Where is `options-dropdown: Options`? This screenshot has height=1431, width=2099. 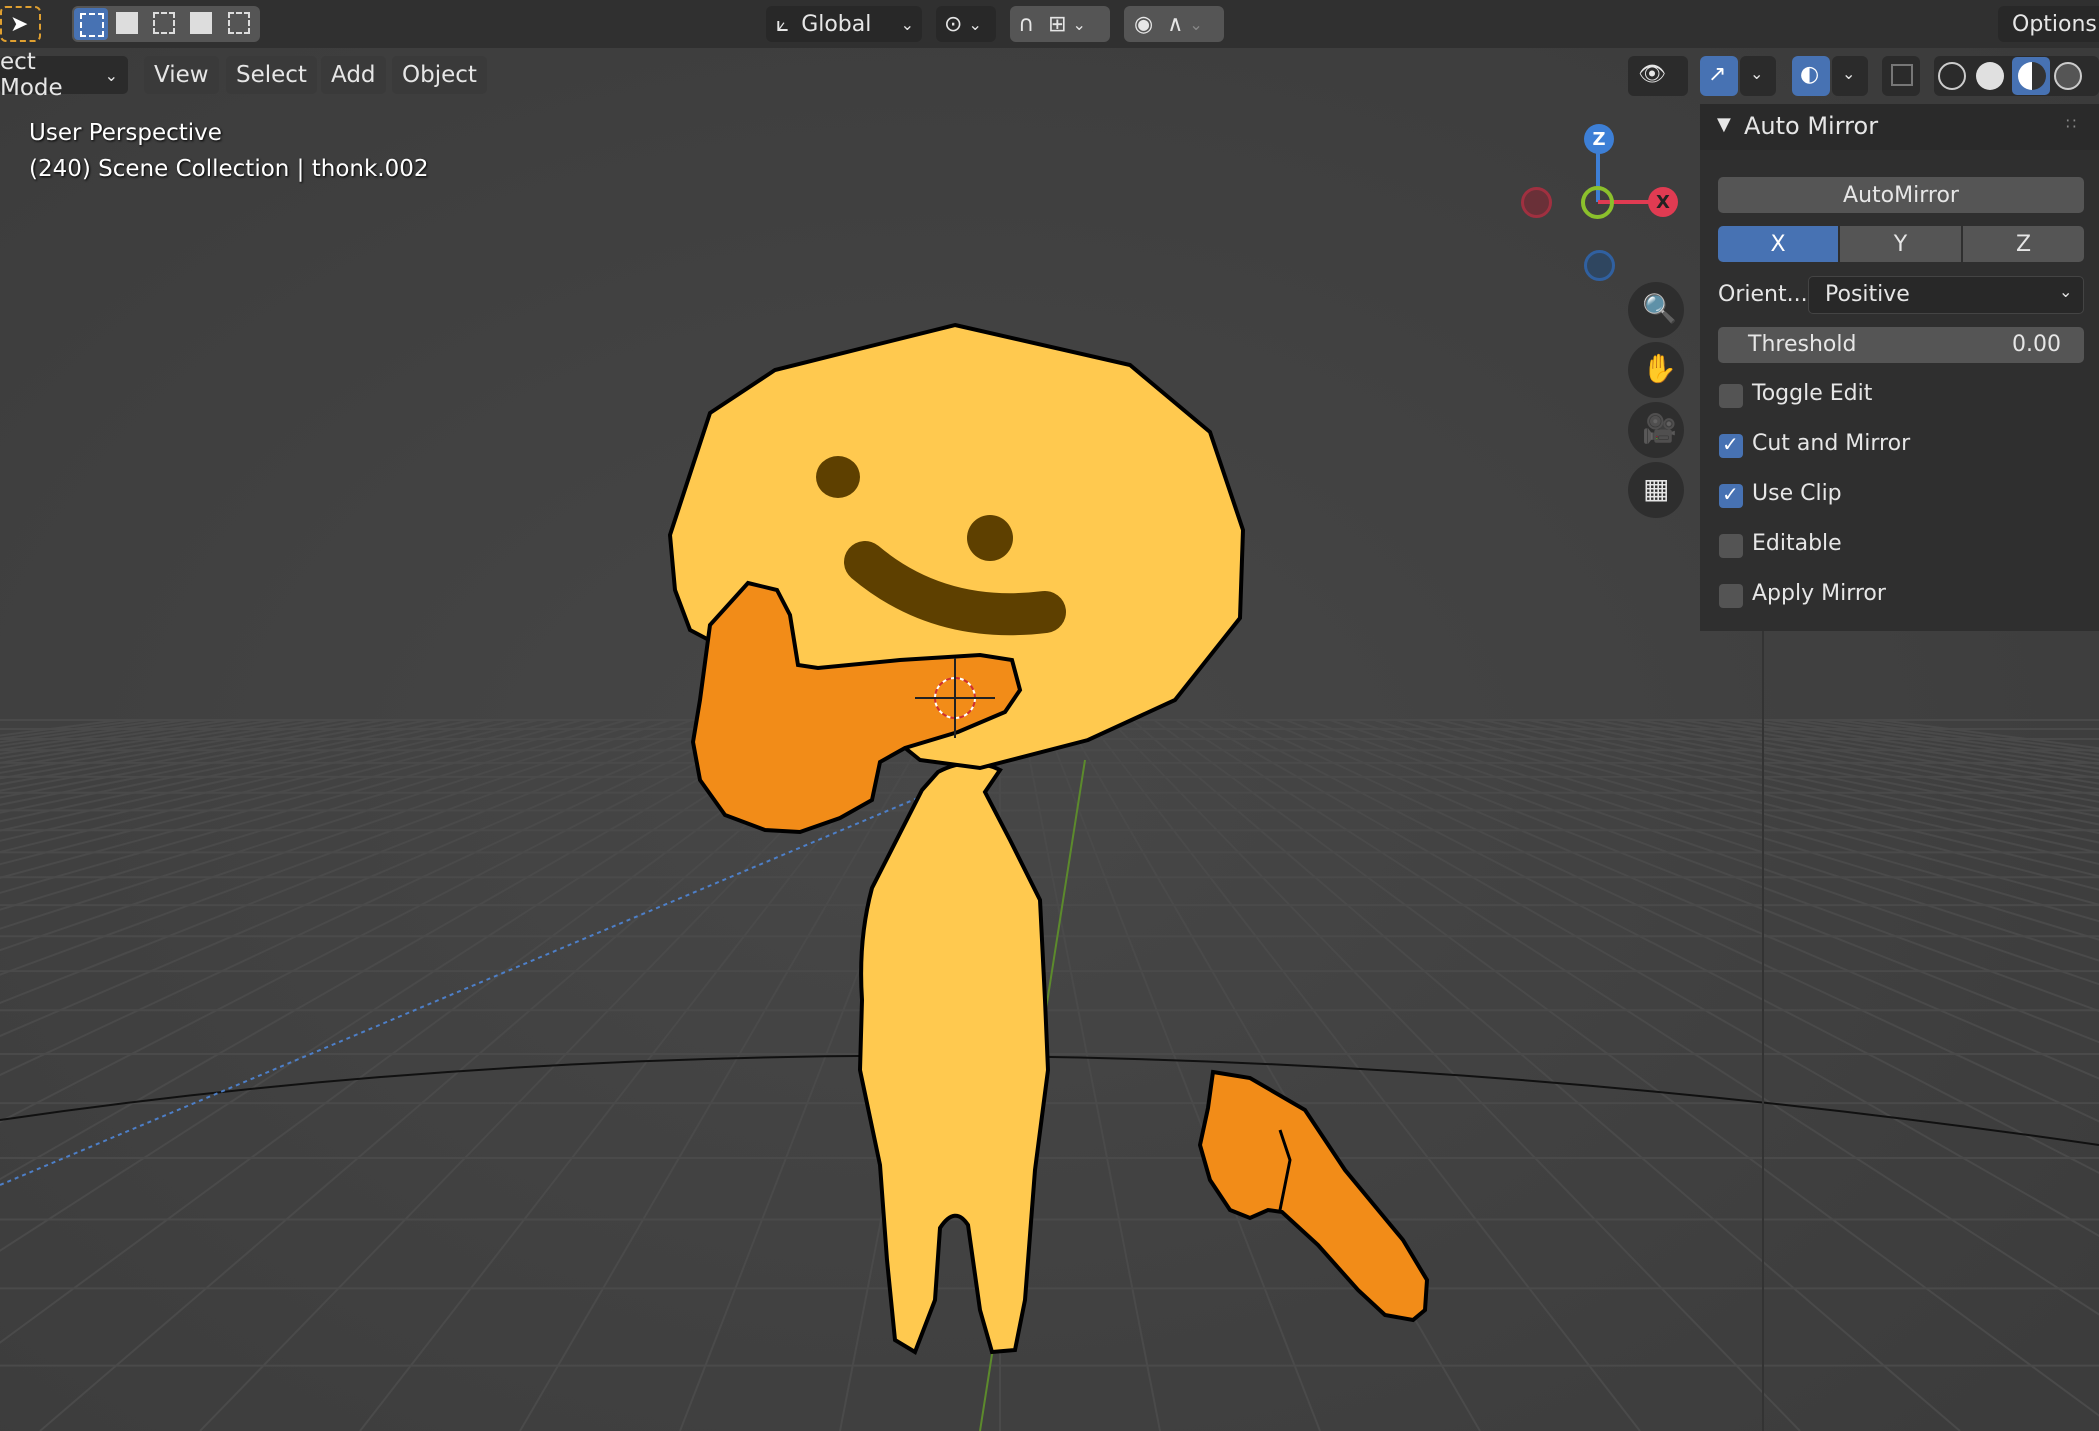 options-dropdown: Options is located at coordinates (2048, 24).